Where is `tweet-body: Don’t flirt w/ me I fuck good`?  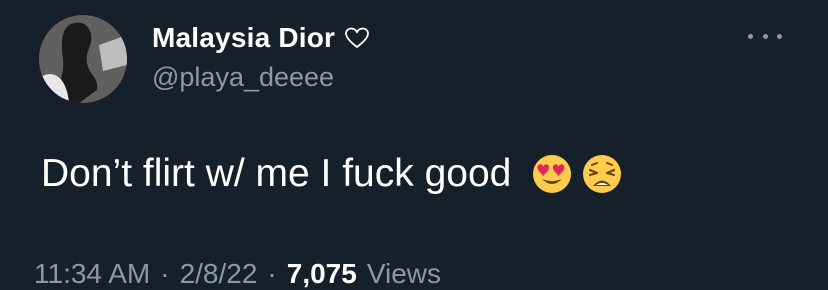
tweet-body: Don’t flirt w/ me I fuck good is located at coordinates (332, 174).